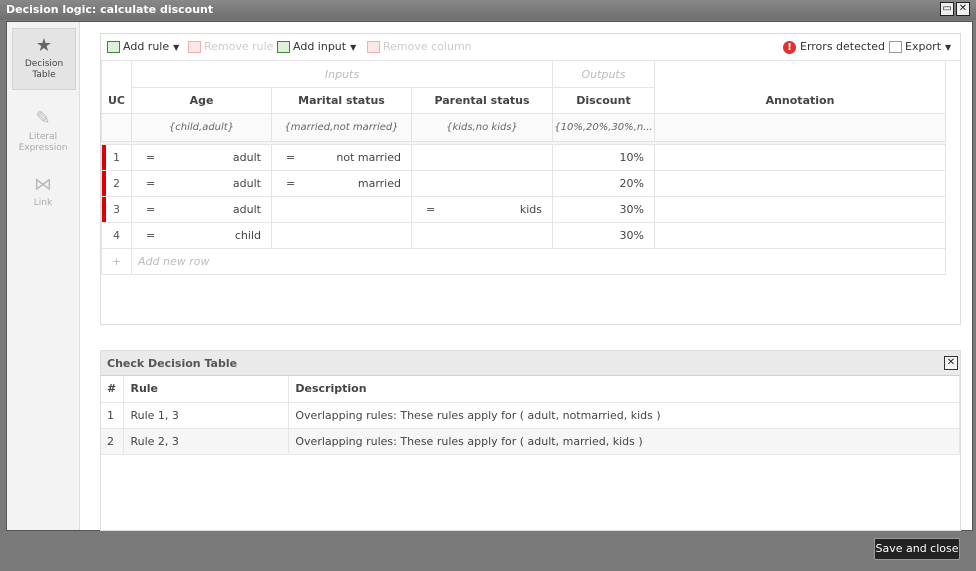  I want to click on discount-cell: 20%, so click(603, 183).